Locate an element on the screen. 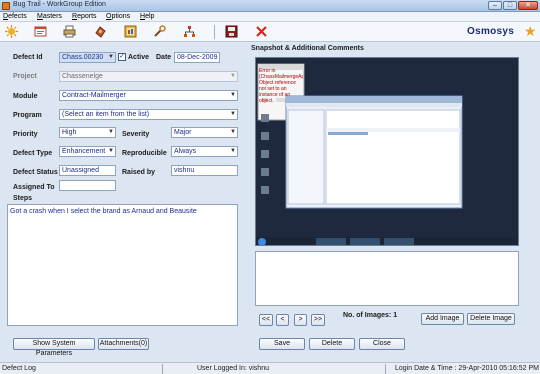 Image resolution: width=540 pixels, height=374 pixels. project-label: Project is located at coordinates (25, 76).